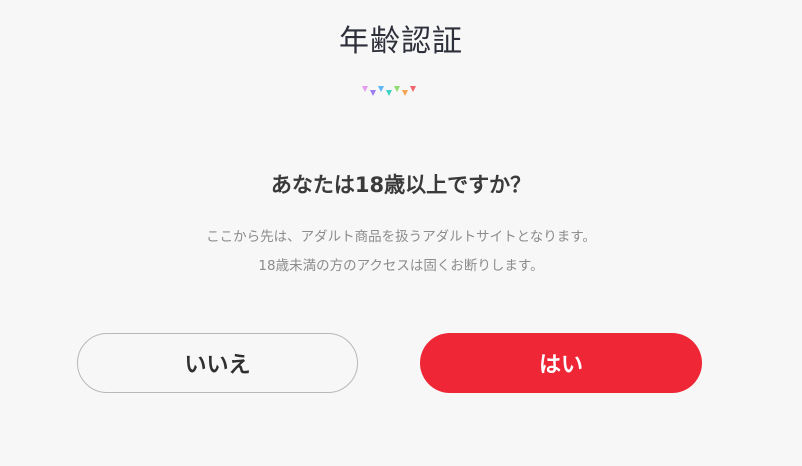  I want to click on yes-button-label: はい, so click(560, 365).